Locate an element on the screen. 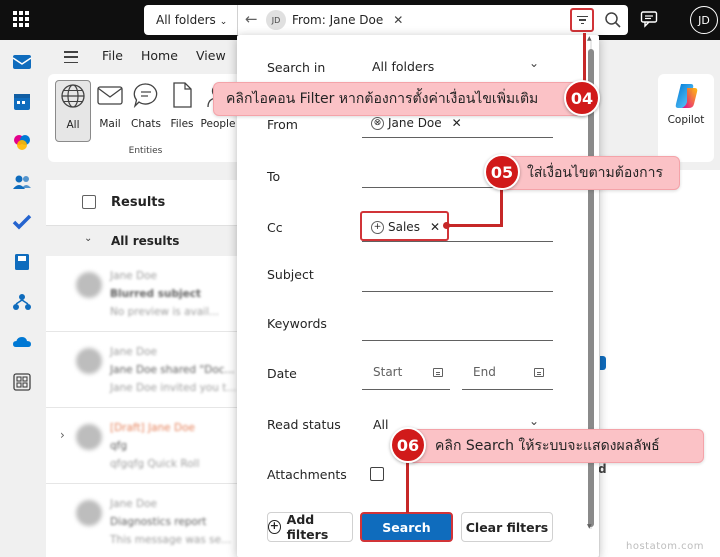 This screenshot has width=720, height=557. date-end-field: End is located at coordinates (507, 373).